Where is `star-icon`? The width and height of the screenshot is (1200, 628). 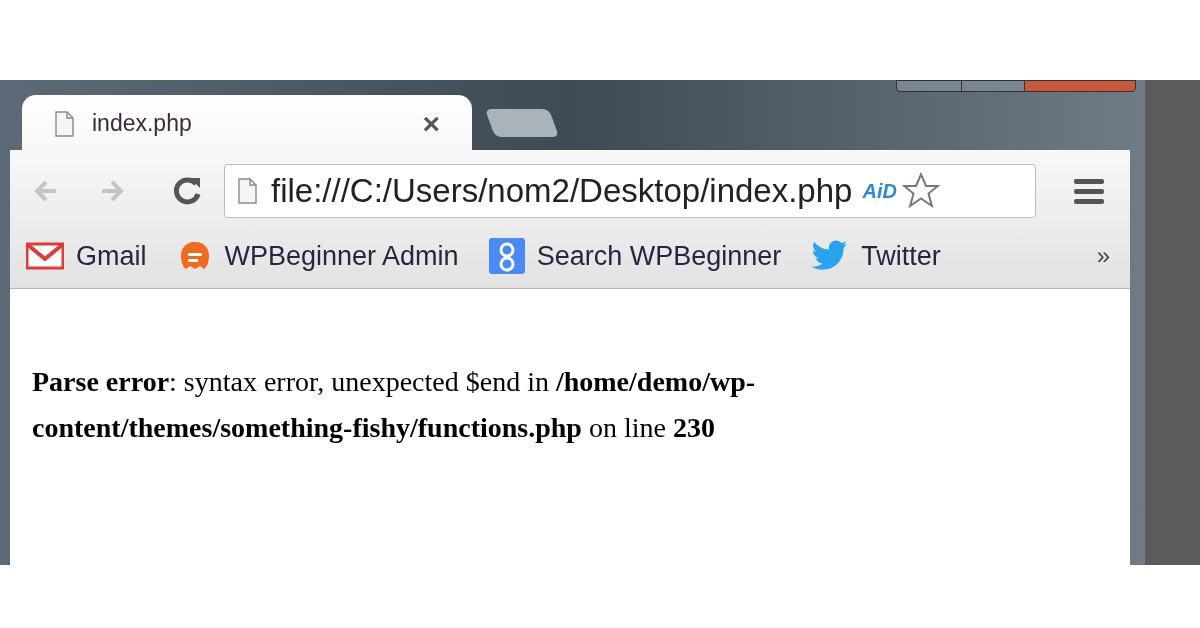
star-icon is located at coordinates (920, 191).